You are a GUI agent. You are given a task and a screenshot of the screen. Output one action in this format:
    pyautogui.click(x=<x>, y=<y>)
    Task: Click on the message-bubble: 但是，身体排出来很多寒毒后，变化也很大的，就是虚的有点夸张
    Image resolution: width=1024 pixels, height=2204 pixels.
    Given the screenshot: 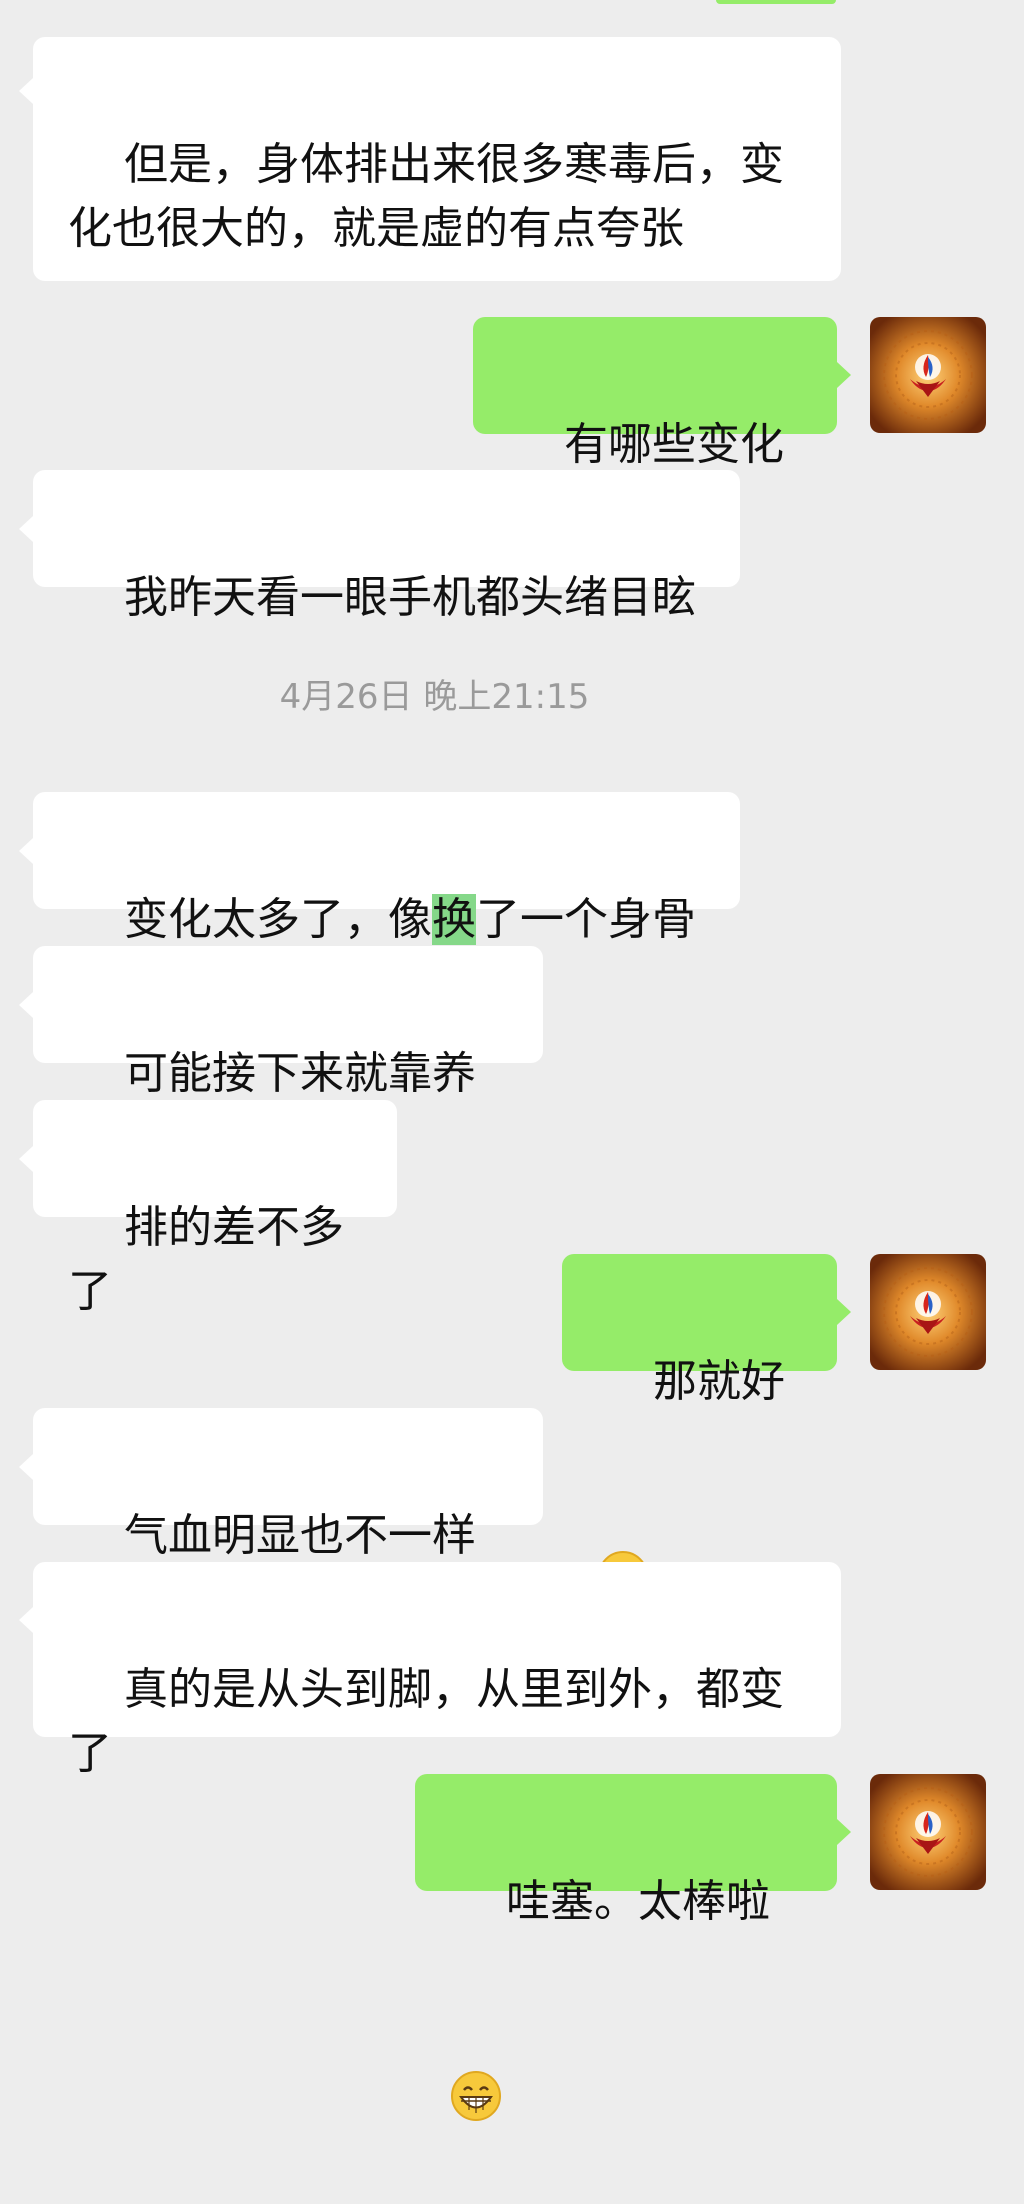 What is the action you would take?
    pyautogui.click(x=437, y=210)
    